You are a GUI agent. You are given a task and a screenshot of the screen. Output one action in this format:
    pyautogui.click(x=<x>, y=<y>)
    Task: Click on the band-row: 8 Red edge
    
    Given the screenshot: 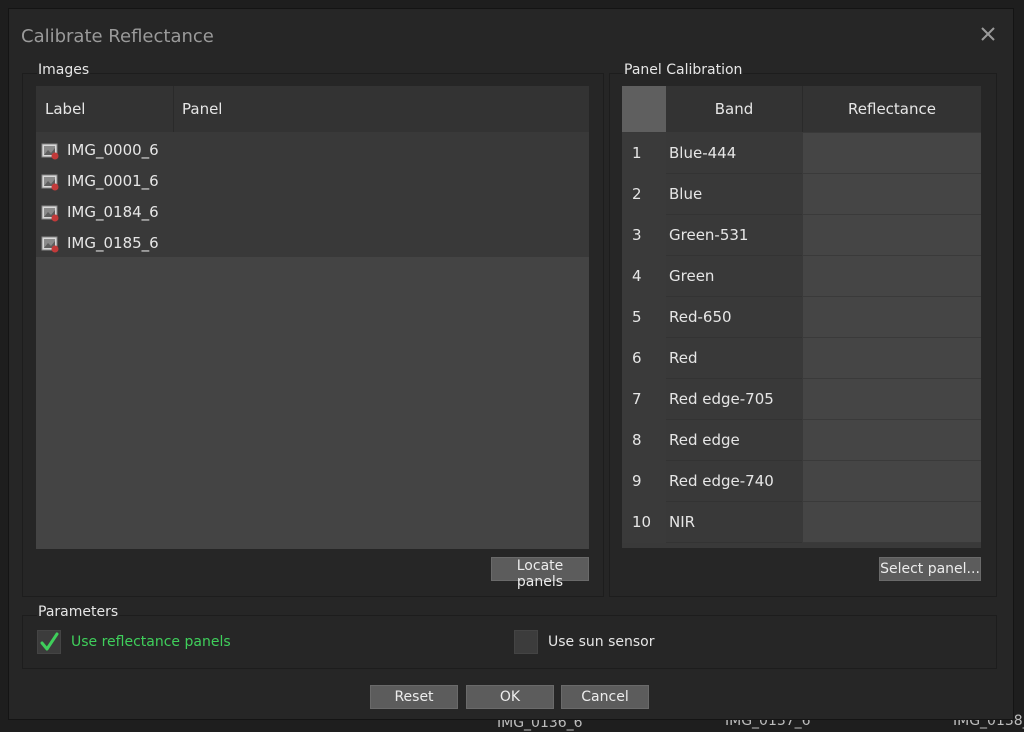 What is the action you would take?
    pyautogui.click(x=801, y=440)
    